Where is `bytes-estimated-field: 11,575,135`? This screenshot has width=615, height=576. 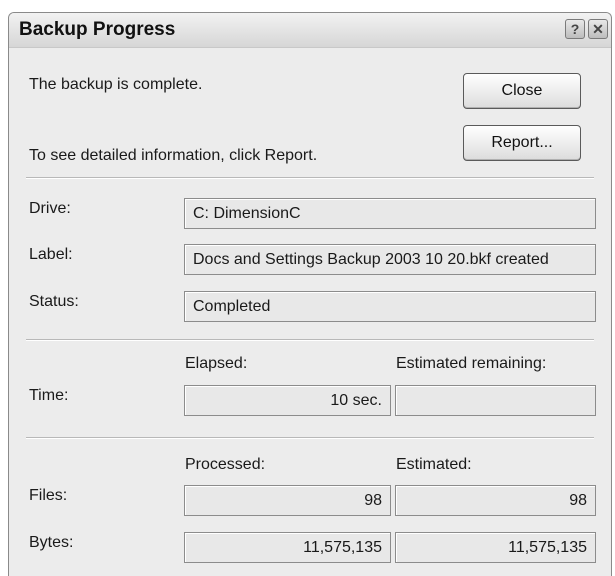
bytes-estimated-field: 11,575,135 is located at coordinates (495, 547).